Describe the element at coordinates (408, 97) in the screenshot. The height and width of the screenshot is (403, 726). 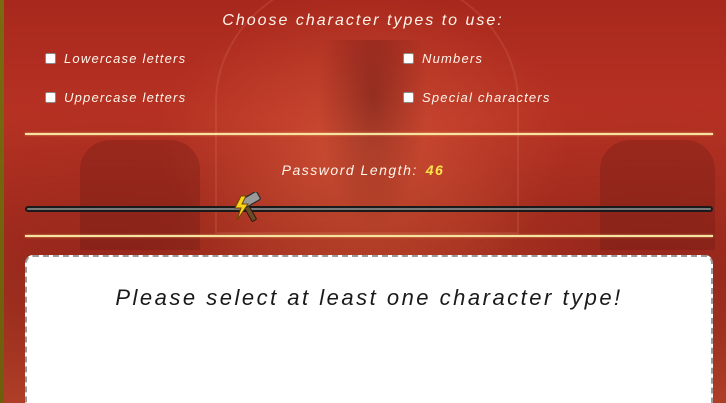
I see `special-checkbox` at that location.